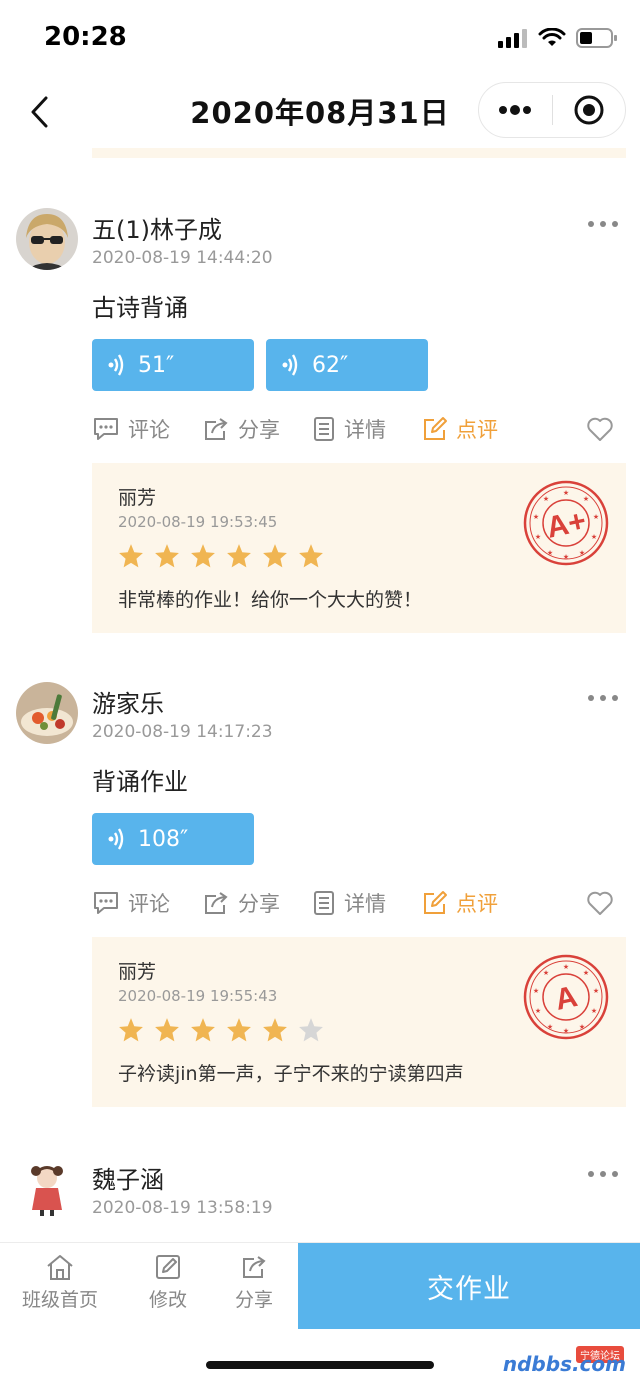 Image resolution: width=640 pixels, height=1386 pixels. I want to click on svg-text: A, so click(566, 998).